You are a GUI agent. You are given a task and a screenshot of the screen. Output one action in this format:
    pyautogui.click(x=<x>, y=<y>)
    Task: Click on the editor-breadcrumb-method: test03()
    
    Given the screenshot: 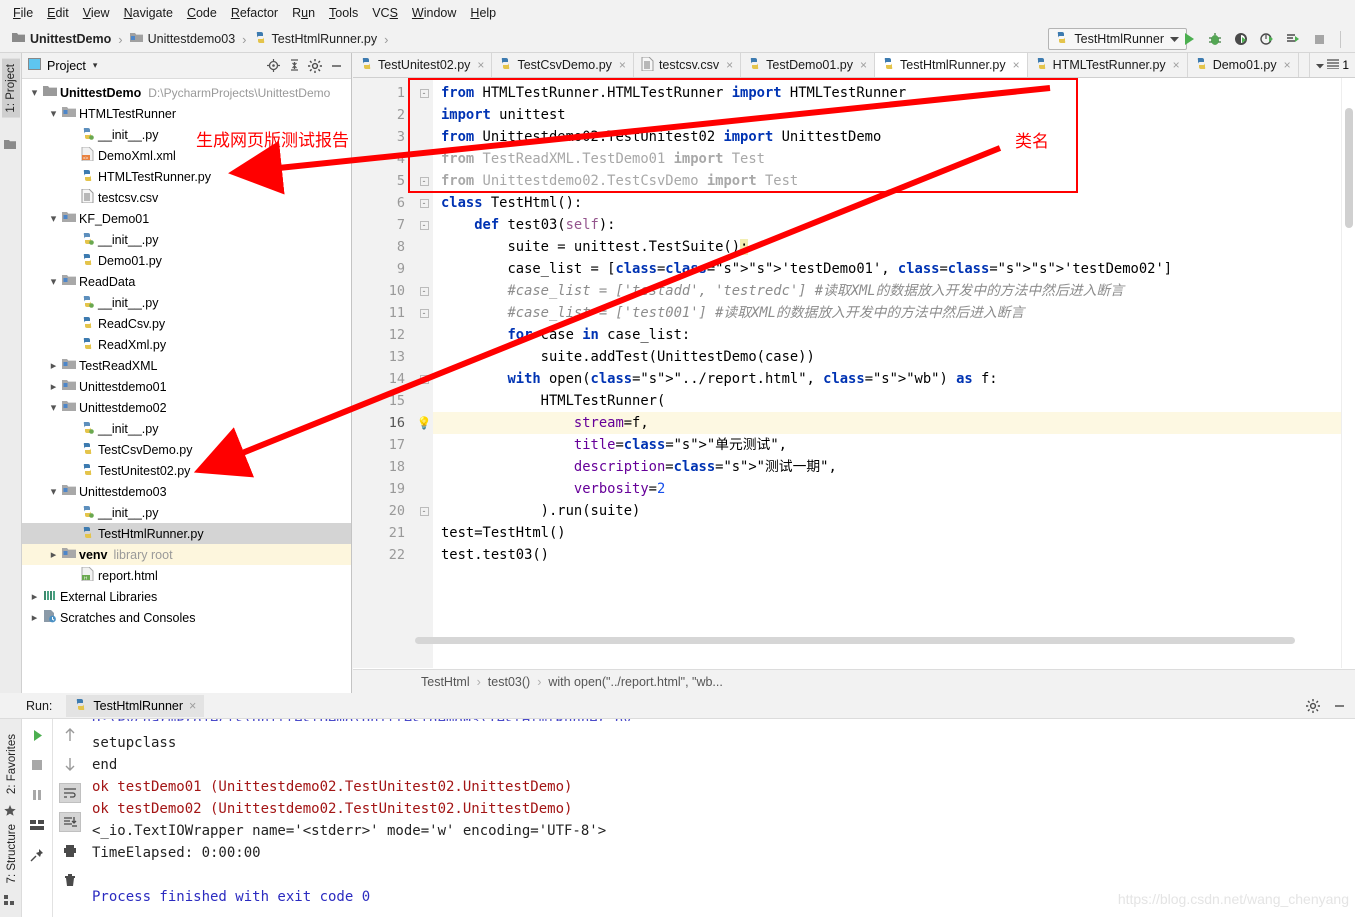 What is the action you would take?
    pyautogui.click(x=509, y=682)
    